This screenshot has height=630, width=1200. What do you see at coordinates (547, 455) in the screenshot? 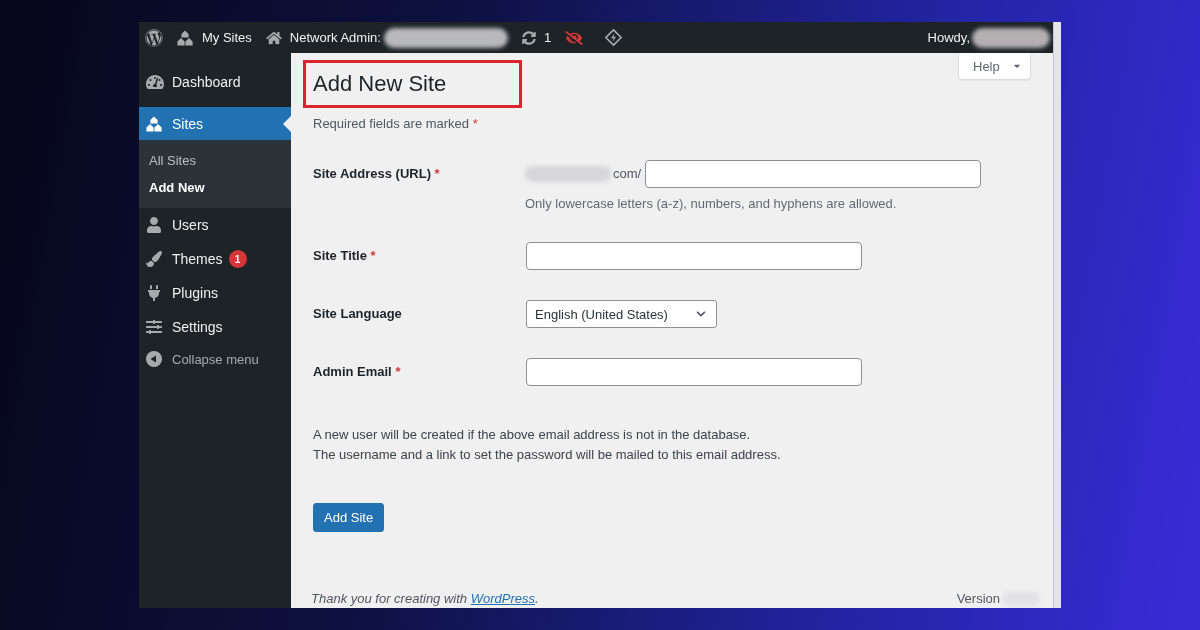
I see `note-text: The username and a link to set the password will be mailed to this email address.` at bounding box center [547, 455].